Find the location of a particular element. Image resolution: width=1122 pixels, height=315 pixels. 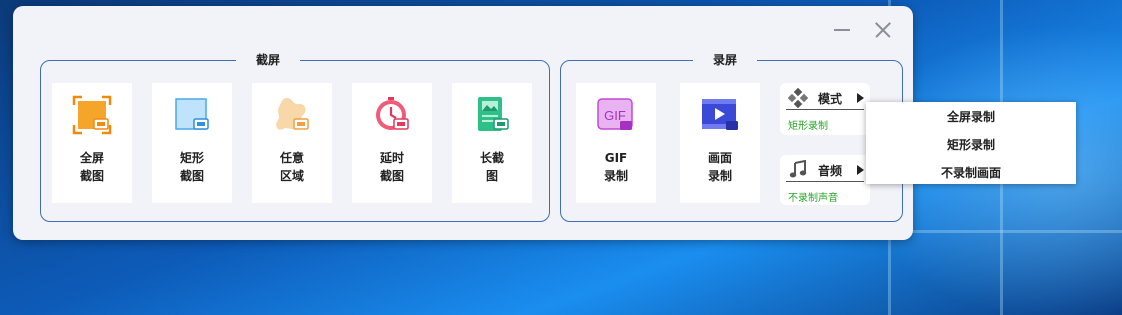

fullscreen-screenshot-button: 全屏 截图 is located at coordinates (92, 143).